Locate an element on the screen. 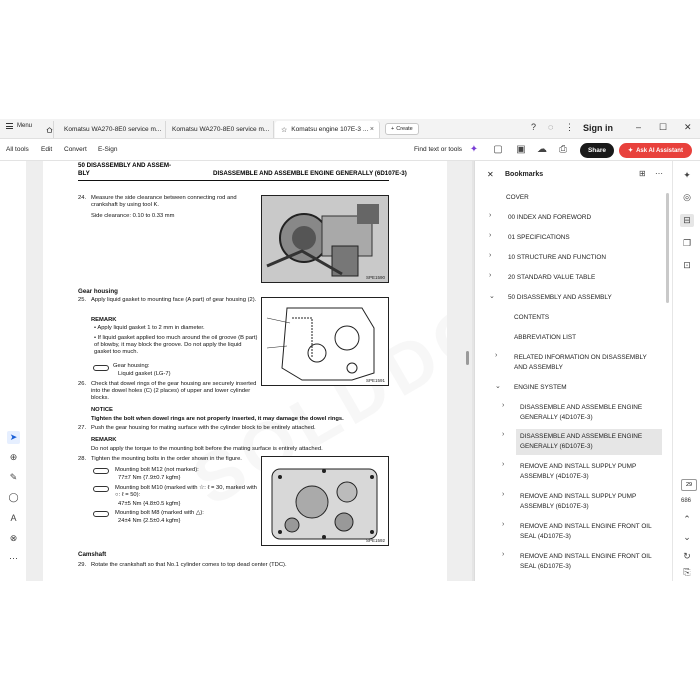 The width and height of the screenshot is (700, 700). menu-label: Menu is located at coordinates (25, 126).